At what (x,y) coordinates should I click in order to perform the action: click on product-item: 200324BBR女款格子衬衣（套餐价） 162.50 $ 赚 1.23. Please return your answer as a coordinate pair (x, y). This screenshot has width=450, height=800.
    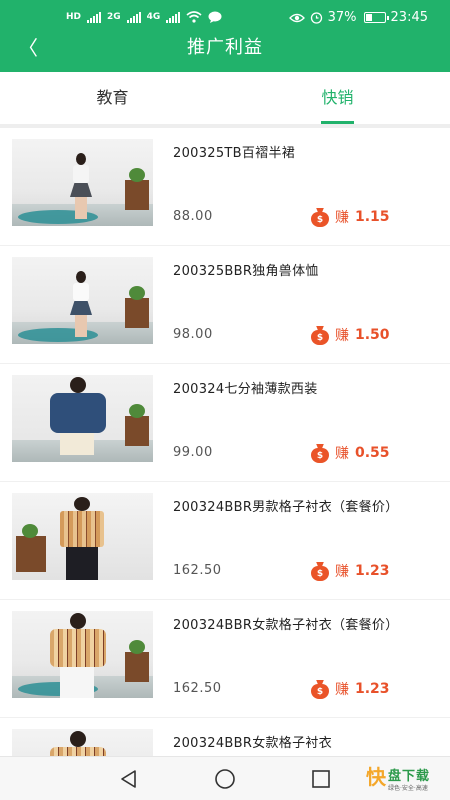
    Looking at the image, I should click on (225, 659).